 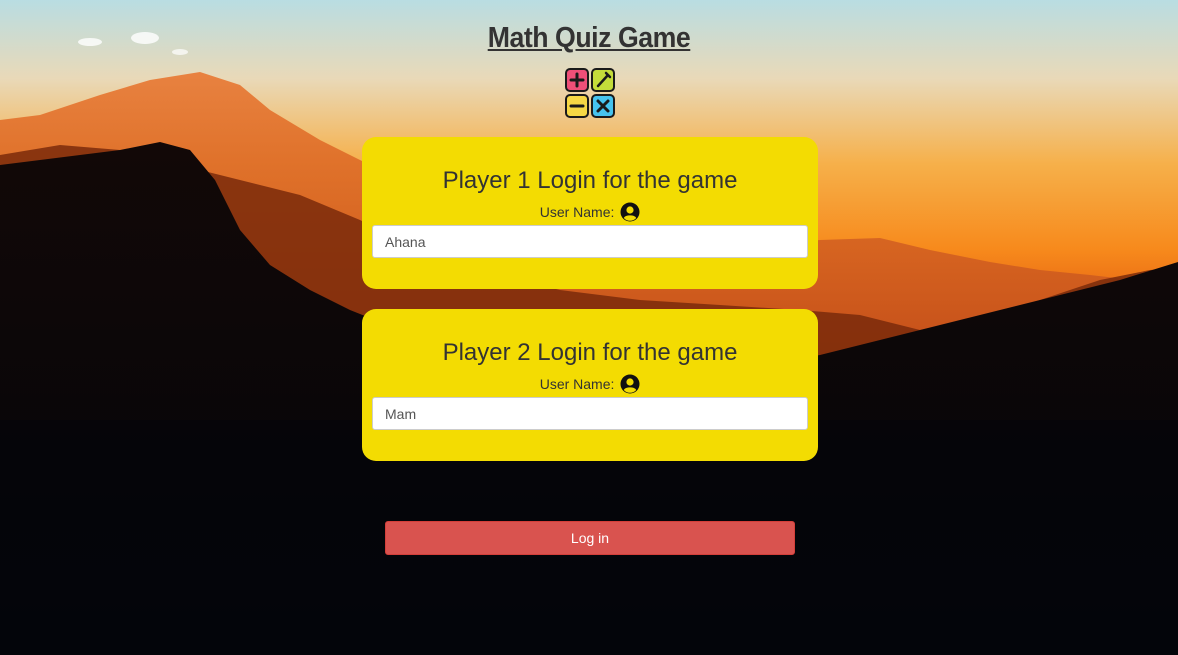 I want to click on player-1-username-input, so click(x=590, y=241).